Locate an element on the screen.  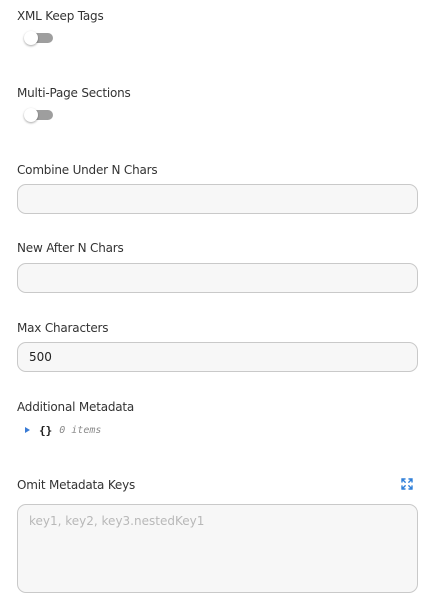
combine-under-n-chars-field: Combine Under N Chars is located at coordinates (217, 189).